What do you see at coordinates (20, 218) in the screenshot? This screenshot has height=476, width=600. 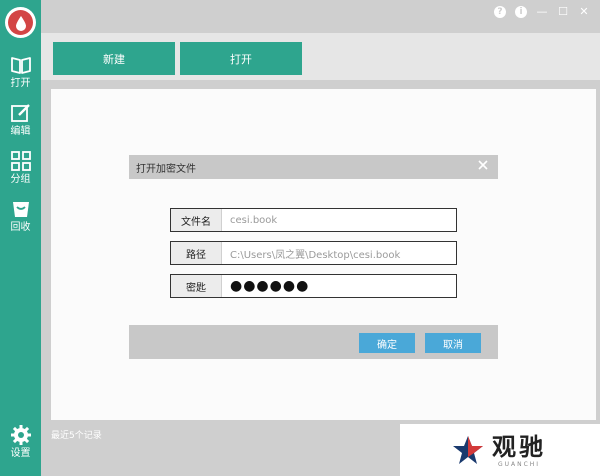 I see `sidebar-item-recycle: 回收` at bounding box center [20, 218].